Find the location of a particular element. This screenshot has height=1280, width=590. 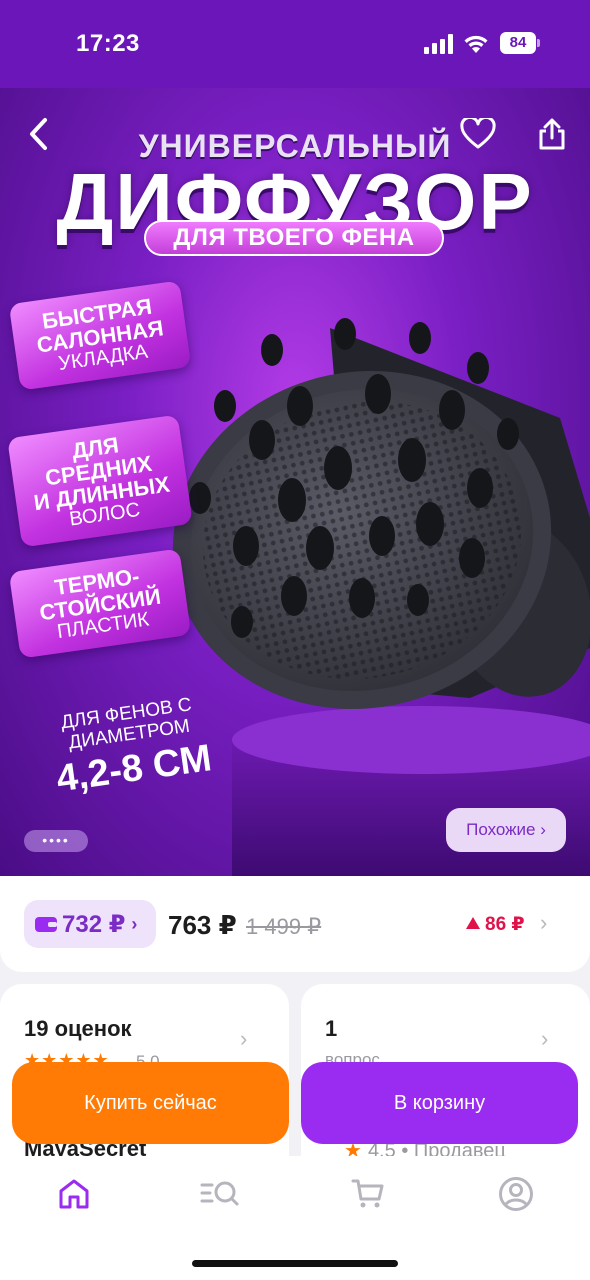

similar-button: Похожие › is located at coordinates (506, 830).